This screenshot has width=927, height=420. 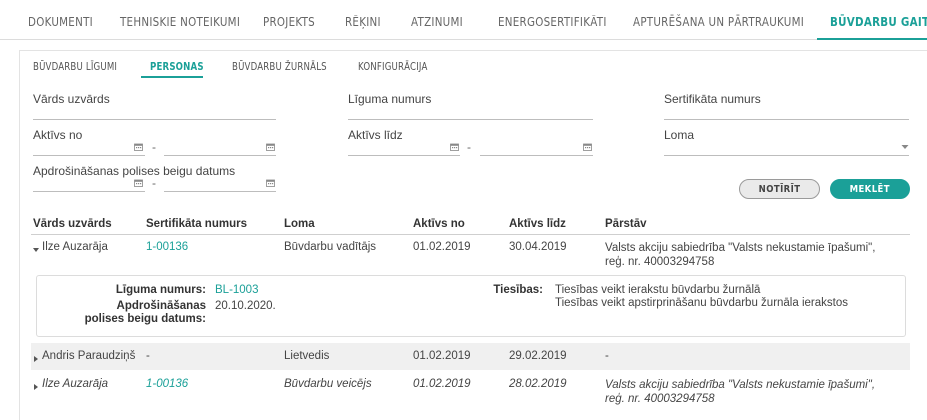 I want to click on subtab-personas: PERSONAS, so click(x=177, y=67).